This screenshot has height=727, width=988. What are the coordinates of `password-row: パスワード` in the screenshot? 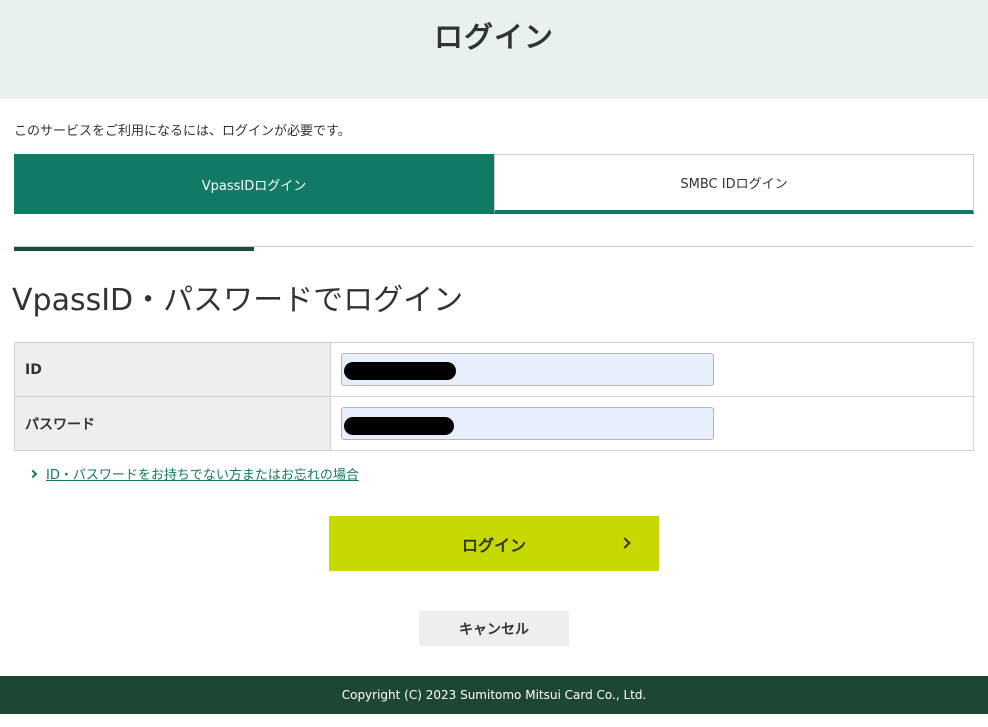 It's located at (494, 423).